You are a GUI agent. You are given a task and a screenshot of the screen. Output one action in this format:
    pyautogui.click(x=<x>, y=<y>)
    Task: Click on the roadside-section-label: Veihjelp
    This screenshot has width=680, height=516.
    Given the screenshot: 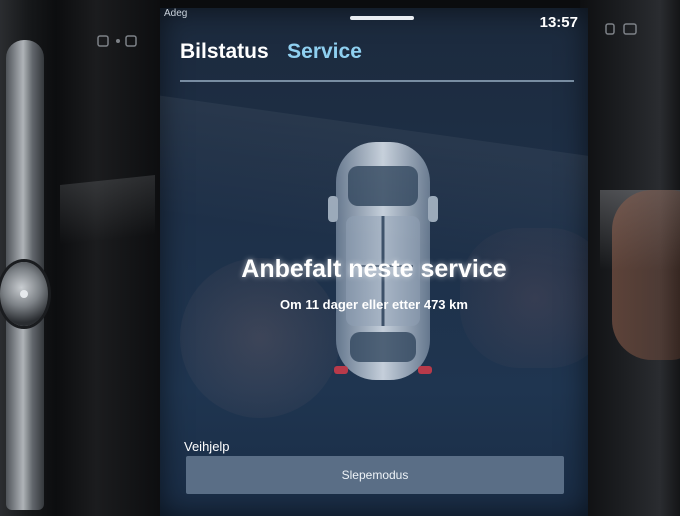 What is the action you would take?
    pyautogui.click(x=207, y=446)
    